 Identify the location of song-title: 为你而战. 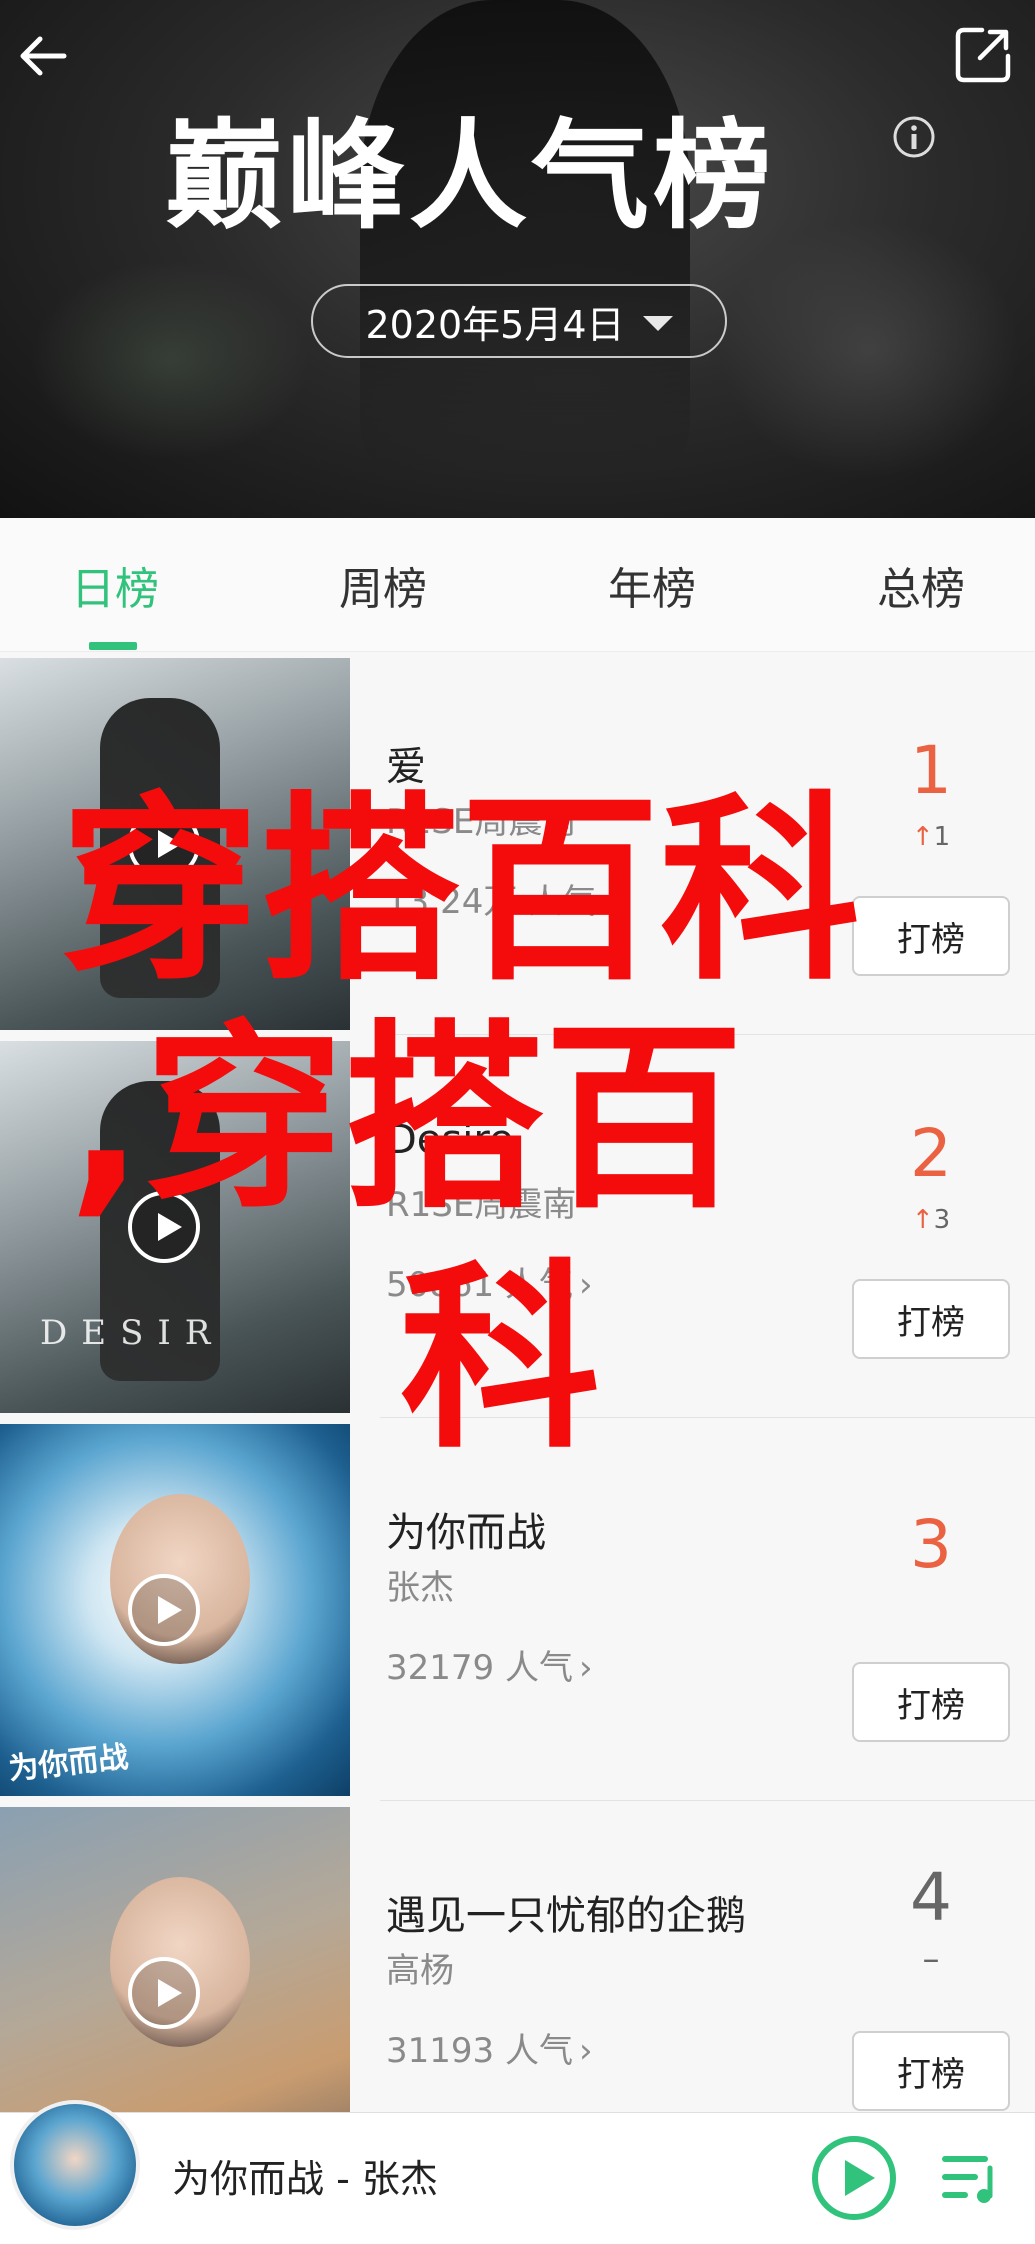
(466, 1533).